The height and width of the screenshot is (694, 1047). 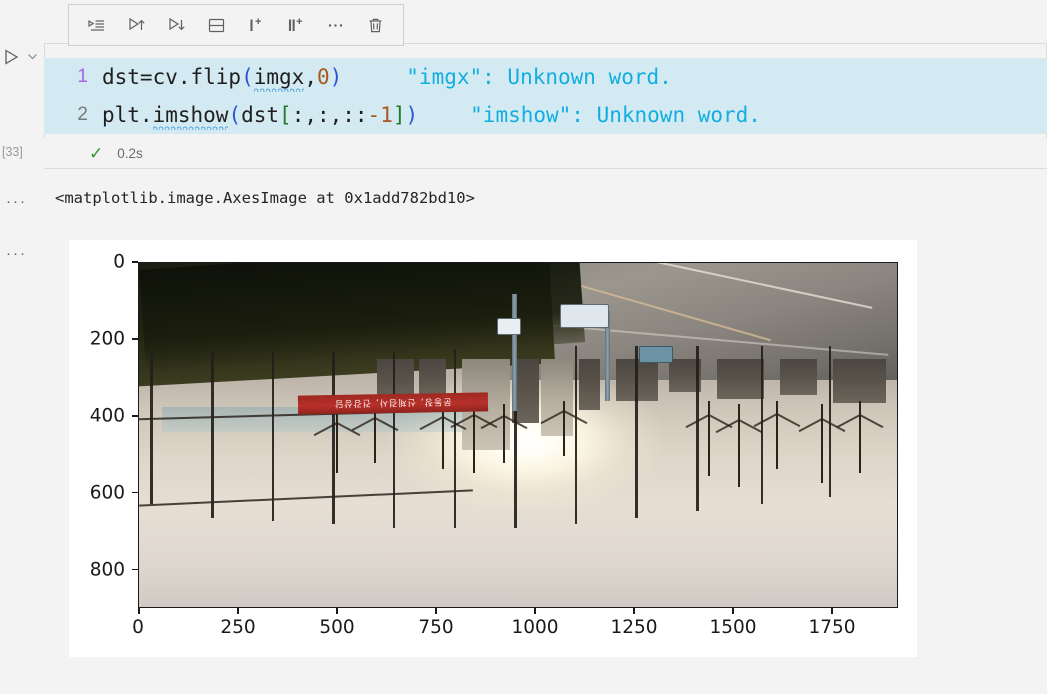 I want to click on x-tick-label: 250, so click(x=238, y=627).